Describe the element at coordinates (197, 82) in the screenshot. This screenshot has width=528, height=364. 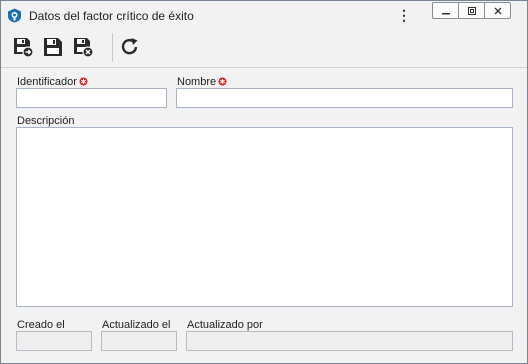
I see `nombre-label-text: Nombre` at that location.